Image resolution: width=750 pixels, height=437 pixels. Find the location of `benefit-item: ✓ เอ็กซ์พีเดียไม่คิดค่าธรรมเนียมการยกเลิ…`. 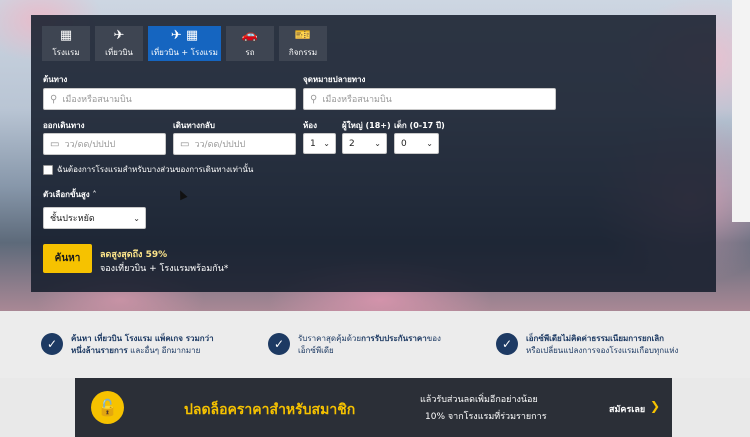

benefit-item: ✓ เอ็กซ์พีเดียไม่คิดค่าธรรมเนียมการยกเลิ… is located at coordinates (587, 345).